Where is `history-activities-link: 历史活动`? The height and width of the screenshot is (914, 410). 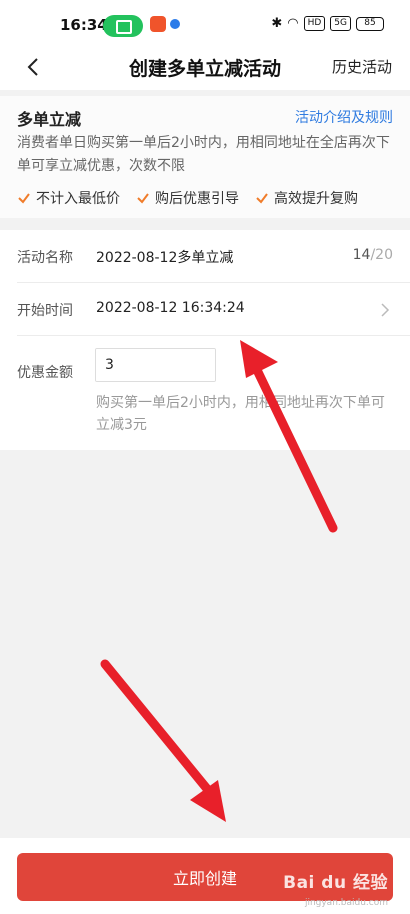 history-activities-link: 历史活动 is located at coordinates (362, 66).